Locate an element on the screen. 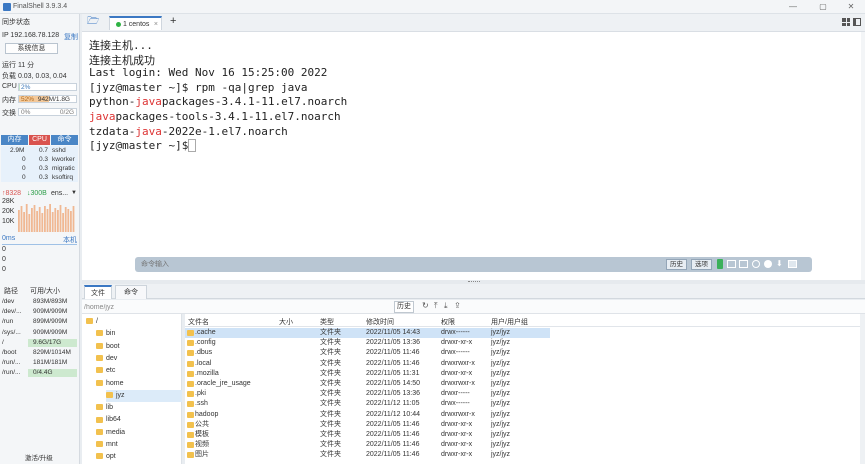  process-row: 0 0.3 ksoftirq is located at coordinates (39, 177).